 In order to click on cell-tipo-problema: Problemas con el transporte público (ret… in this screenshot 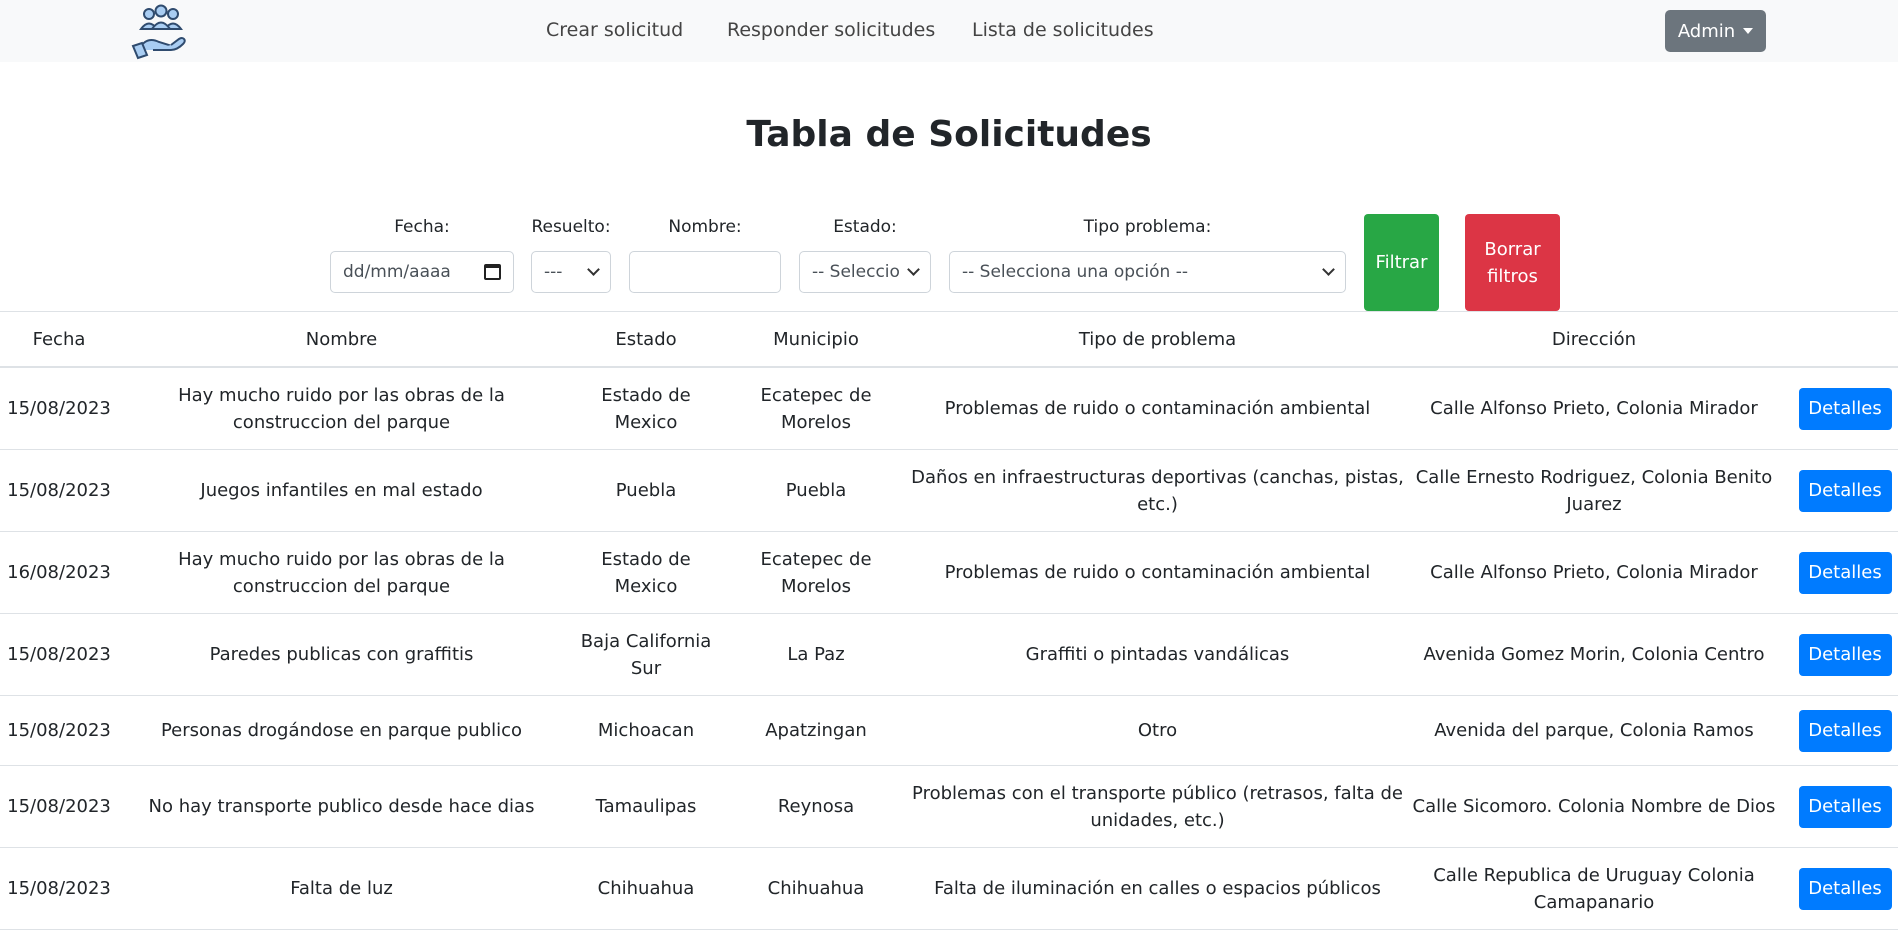, I will do `click(1157, 806)`.